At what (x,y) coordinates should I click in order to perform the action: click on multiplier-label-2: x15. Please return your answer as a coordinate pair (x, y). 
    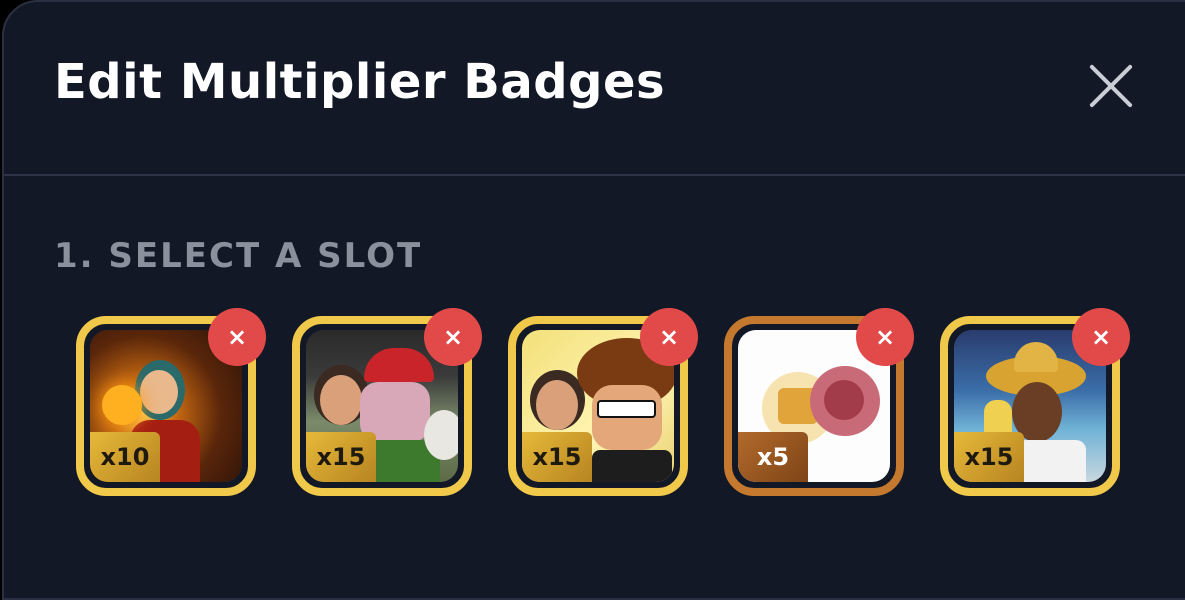
    Looking at the image, I should click on (341, 457).